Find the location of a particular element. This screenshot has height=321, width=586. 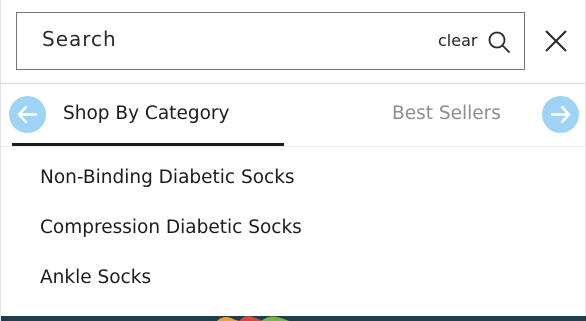

category-item-non-binding: Non-Binding Diabetic Socks is located at coordinates (167, 177).